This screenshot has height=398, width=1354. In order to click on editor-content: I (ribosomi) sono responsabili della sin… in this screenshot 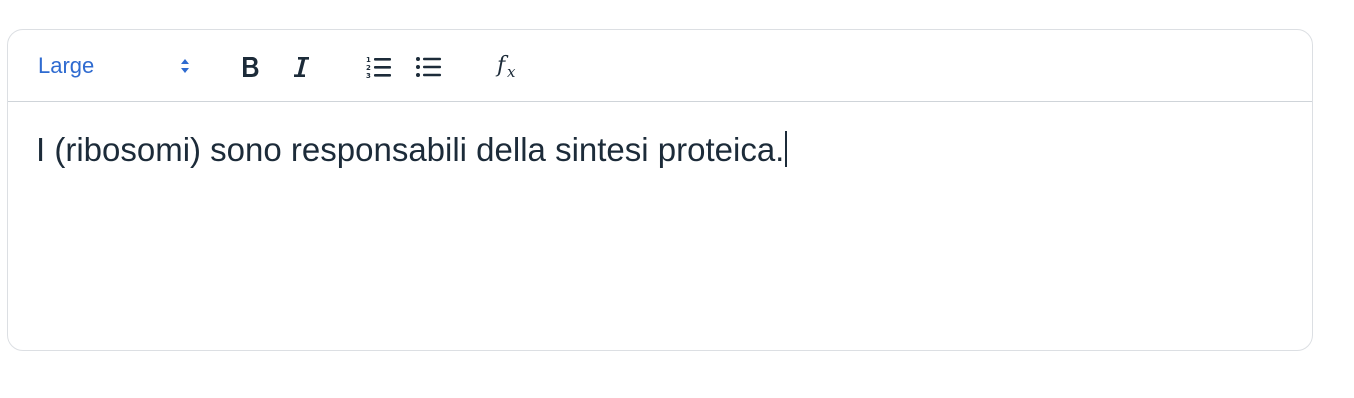, I will do `click(660, 150)`.